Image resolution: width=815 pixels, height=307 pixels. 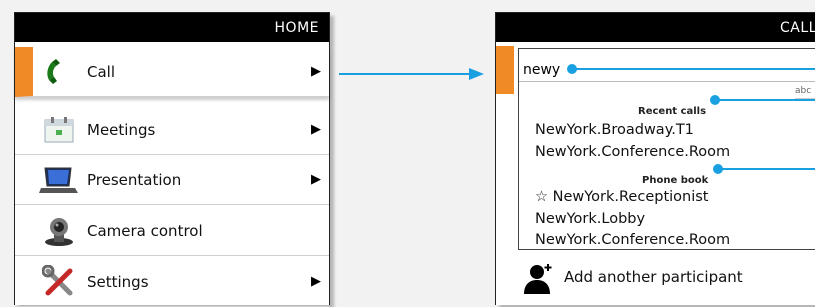 I want to click on home-header: HOME, so click(x=172, y=27).